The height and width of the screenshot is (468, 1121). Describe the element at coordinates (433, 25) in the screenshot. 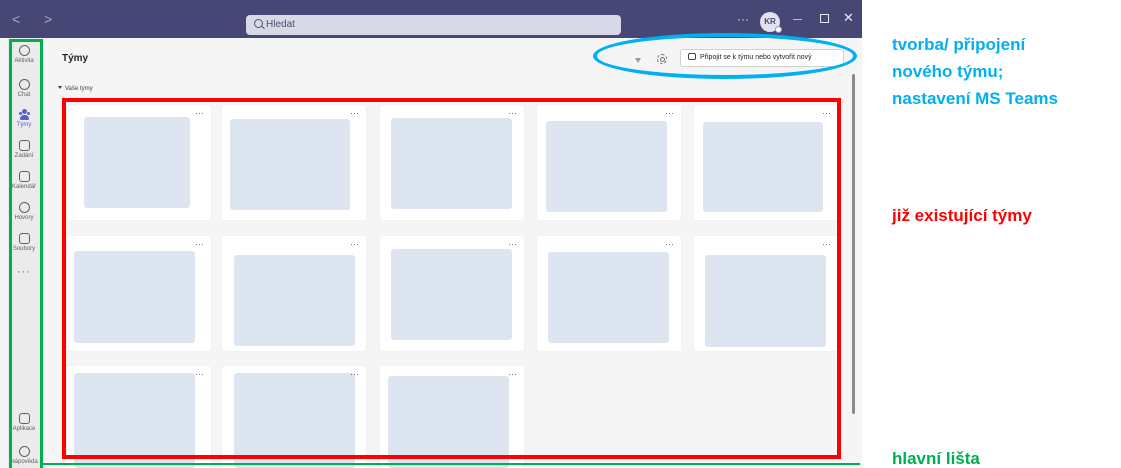

I see `search-input: Hledat` at that location.